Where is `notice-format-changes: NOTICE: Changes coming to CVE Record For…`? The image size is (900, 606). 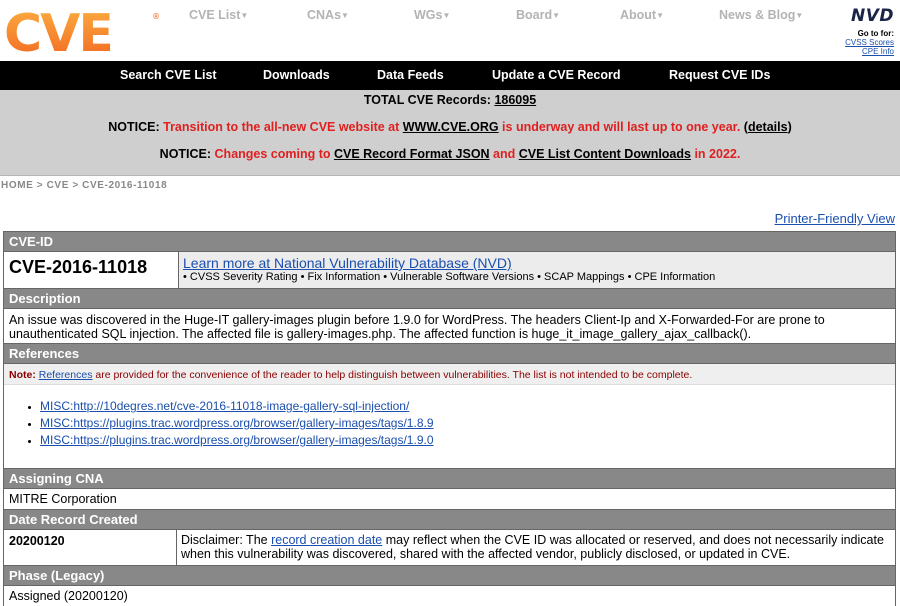
notice-format-changes: NOTICE: Changes coming to CVE Record For… is located at coordinates (450, 154).